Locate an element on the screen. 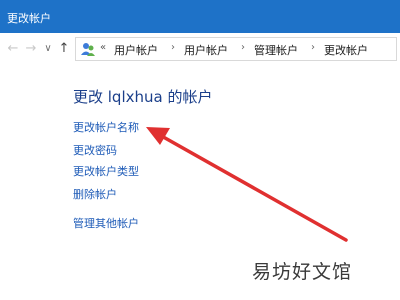 The image size is (400, 300). title-bar: 更改帐户 is located at coordinates (200, 16).